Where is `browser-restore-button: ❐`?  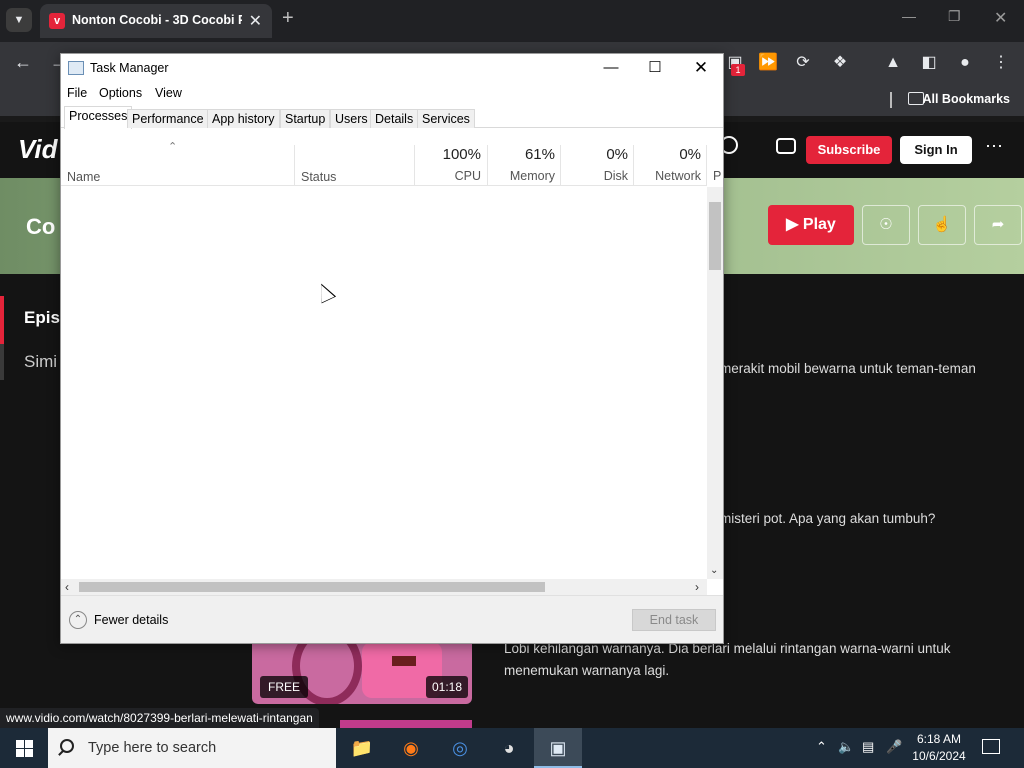 browser-restore-button: ❐ is located at coordinates (954, 16).